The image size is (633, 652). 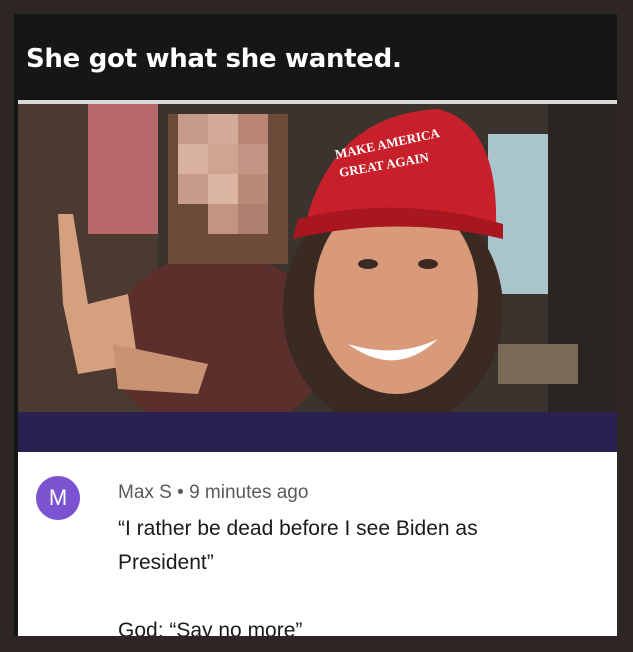 I want to click on comment-author: Max S, so click(x=145, y=492).